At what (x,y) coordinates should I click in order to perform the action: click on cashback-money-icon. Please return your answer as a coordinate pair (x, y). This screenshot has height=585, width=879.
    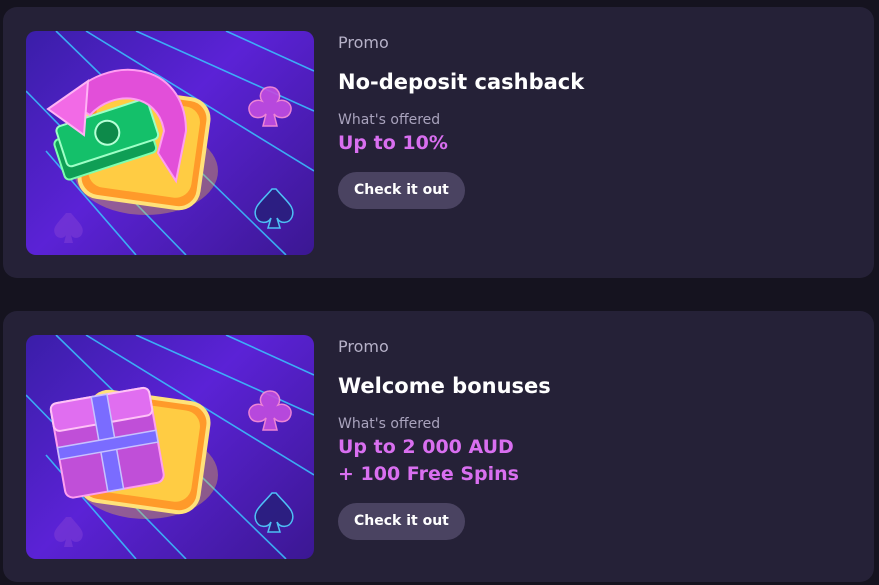
    Looking at the image, I should click on (170, 143).